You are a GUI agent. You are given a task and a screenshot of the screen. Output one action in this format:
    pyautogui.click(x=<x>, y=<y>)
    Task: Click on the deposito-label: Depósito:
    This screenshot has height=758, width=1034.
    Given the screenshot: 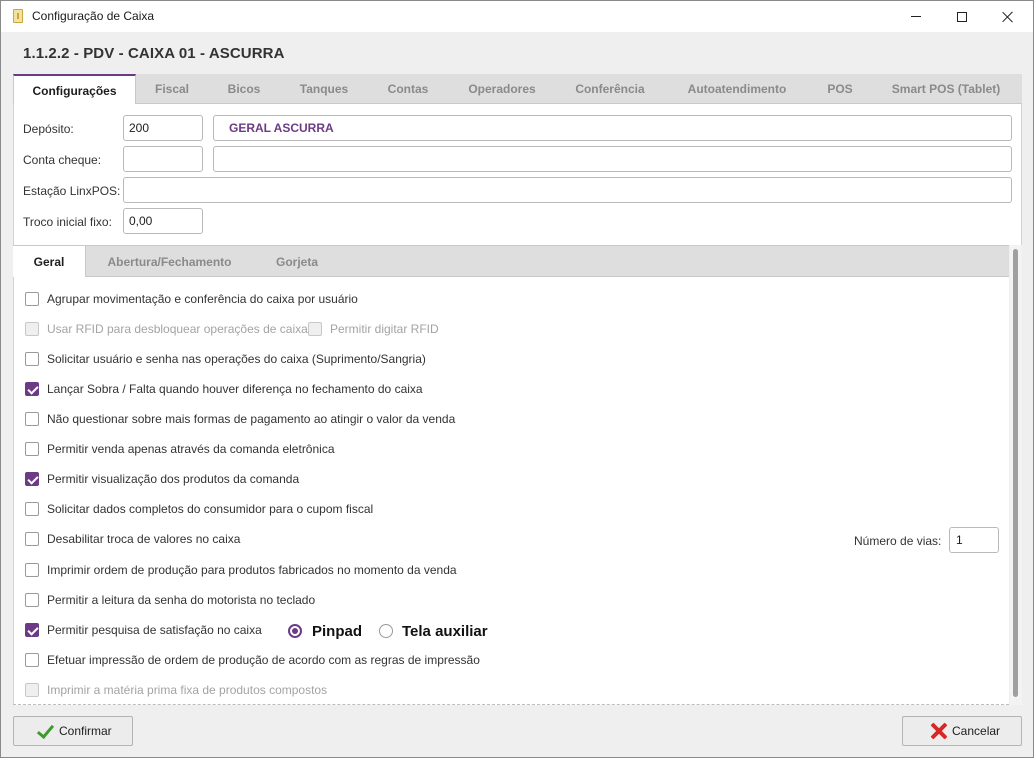 What is the action you would take?
    pyautogui.click(x=48, y=129)
    